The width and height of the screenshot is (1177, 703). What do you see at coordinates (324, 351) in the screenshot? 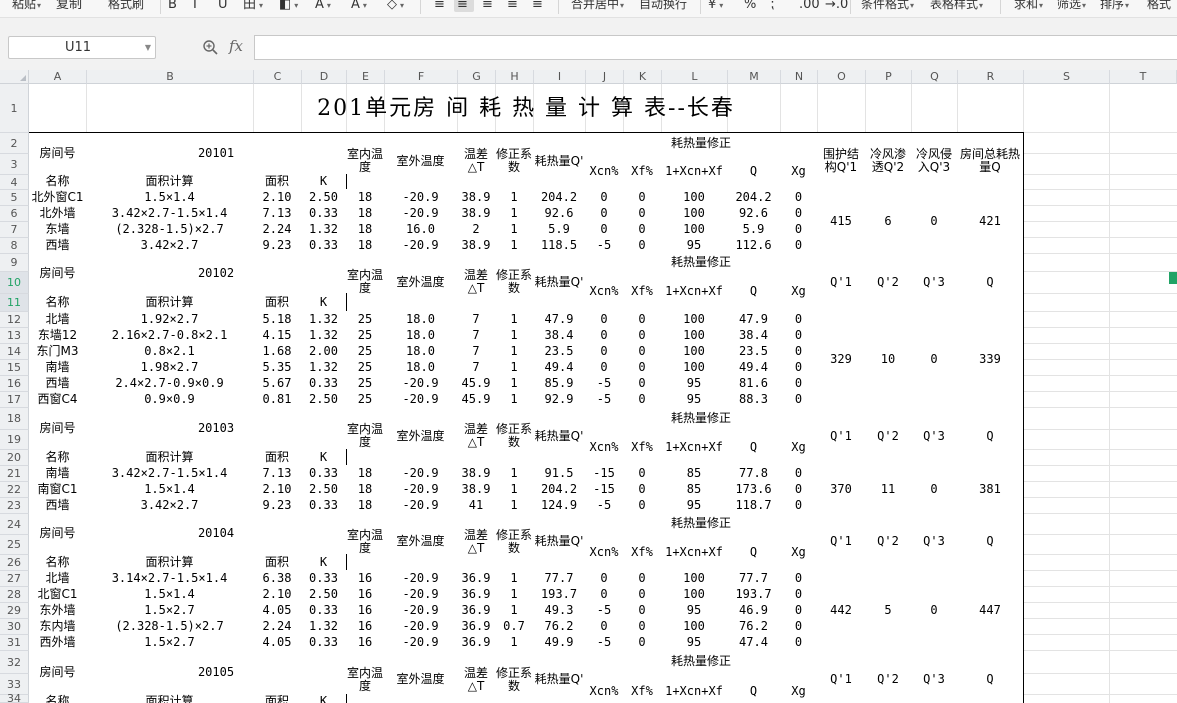
I see `cell-k: 2.00` at bounding box center [324, 351].